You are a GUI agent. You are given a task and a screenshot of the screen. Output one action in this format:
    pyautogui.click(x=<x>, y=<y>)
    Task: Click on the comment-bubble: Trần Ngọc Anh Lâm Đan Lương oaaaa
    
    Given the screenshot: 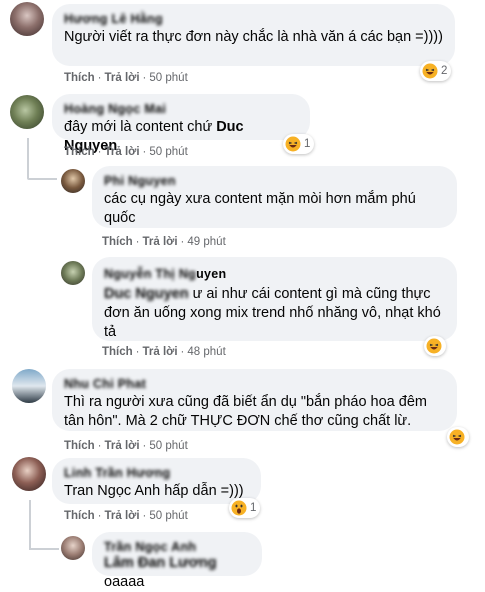 What is the action you would take?
    pyautogui.click(x=177, y=561)
    